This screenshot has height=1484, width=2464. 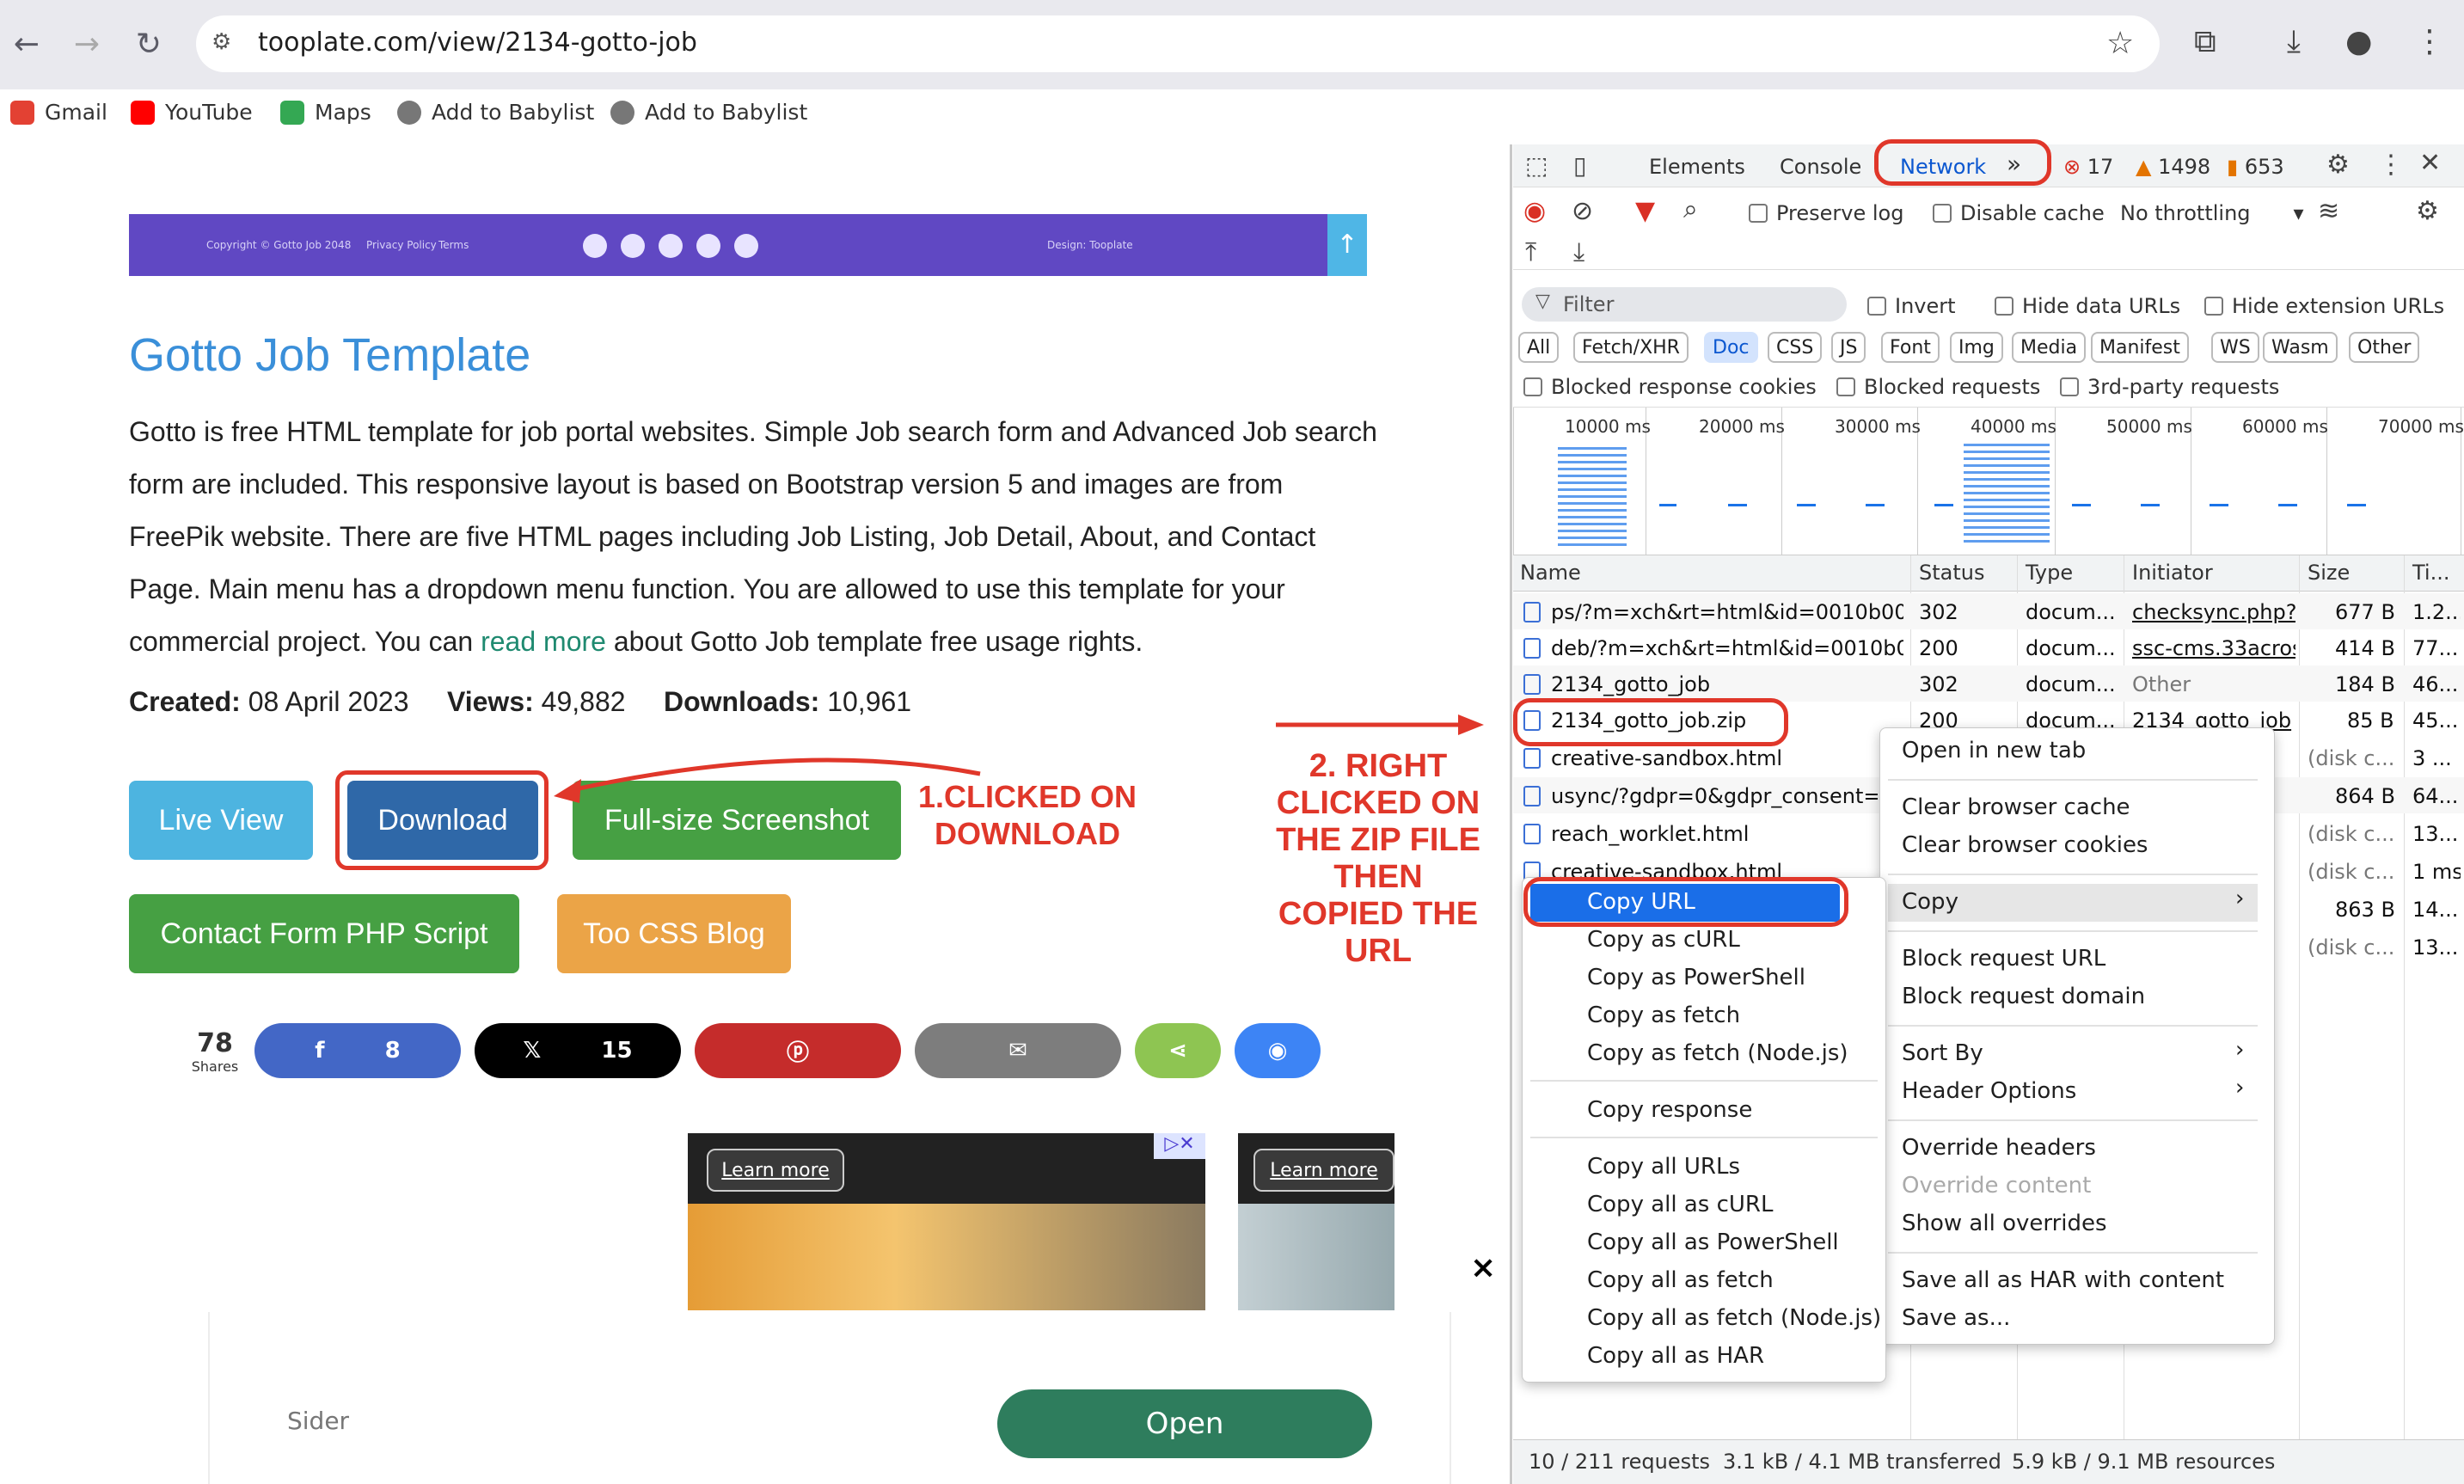 I want to click on settings-gear-icon: ⚙, so click(x=2338, y=165).